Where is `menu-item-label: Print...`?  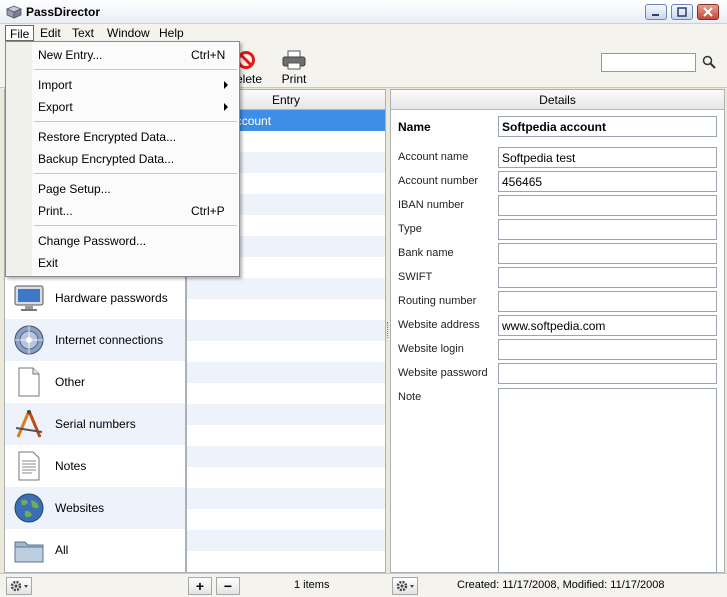 menu-item-label: Print... is located at coordinates (55, 211).